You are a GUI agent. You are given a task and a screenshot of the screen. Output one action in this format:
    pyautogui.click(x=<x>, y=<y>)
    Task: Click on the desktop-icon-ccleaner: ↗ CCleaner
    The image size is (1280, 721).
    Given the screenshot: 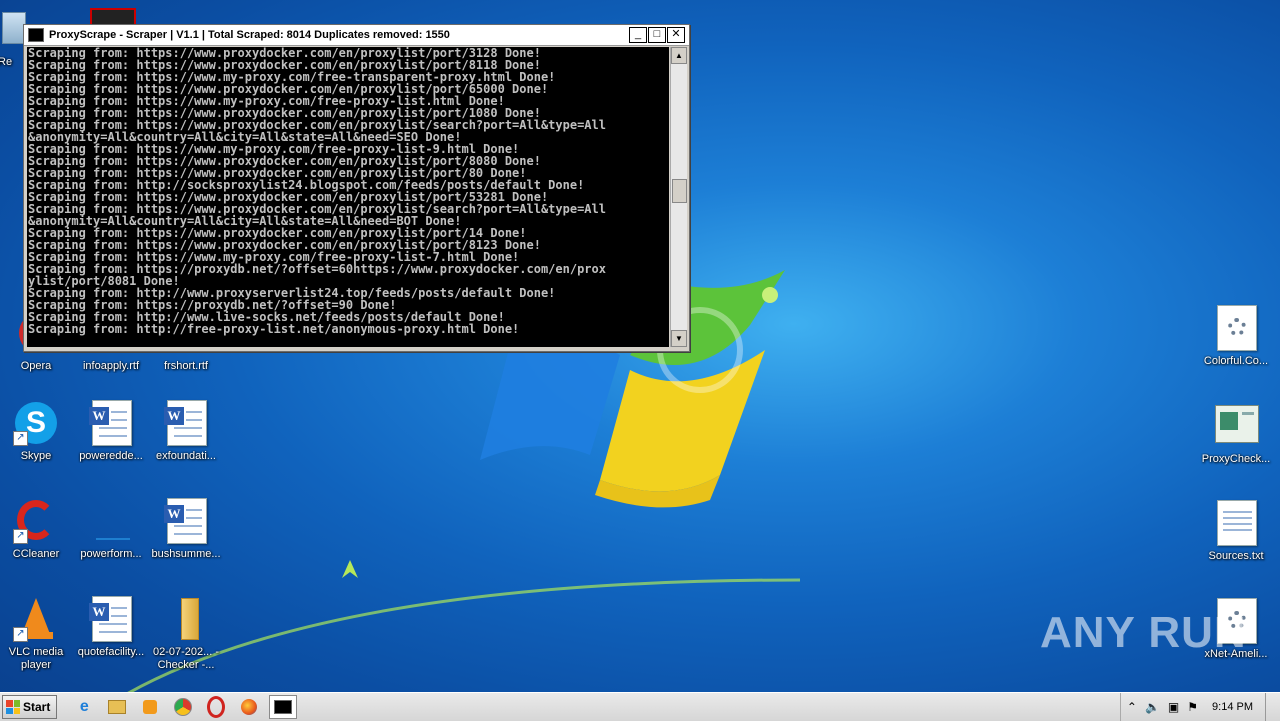 What is the action you would take?
    pyautogui.click(x=37, y=529)
    